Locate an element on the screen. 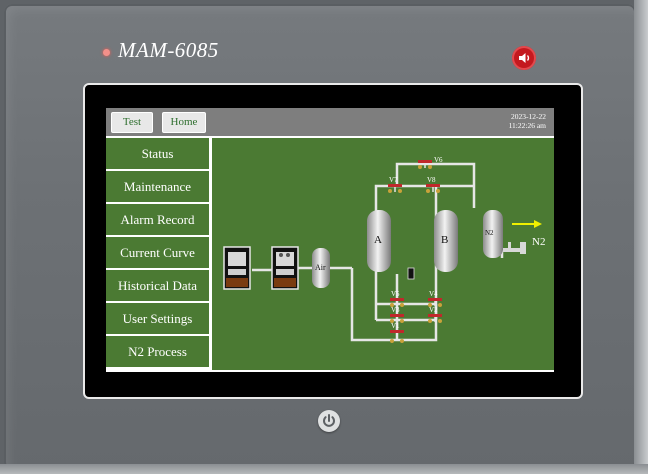 This screenshot has width=648, height=474. menu-item-n2-process: N2 Process is located at coordinates (157, 352).